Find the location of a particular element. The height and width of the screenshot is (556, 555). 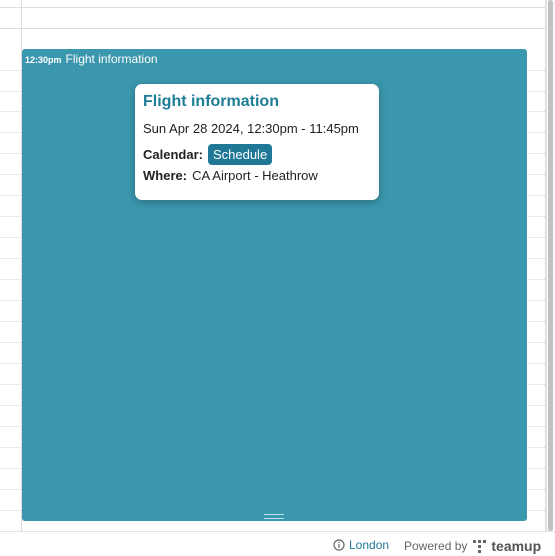

event-resize-handle is located at coordinates (274, 516).